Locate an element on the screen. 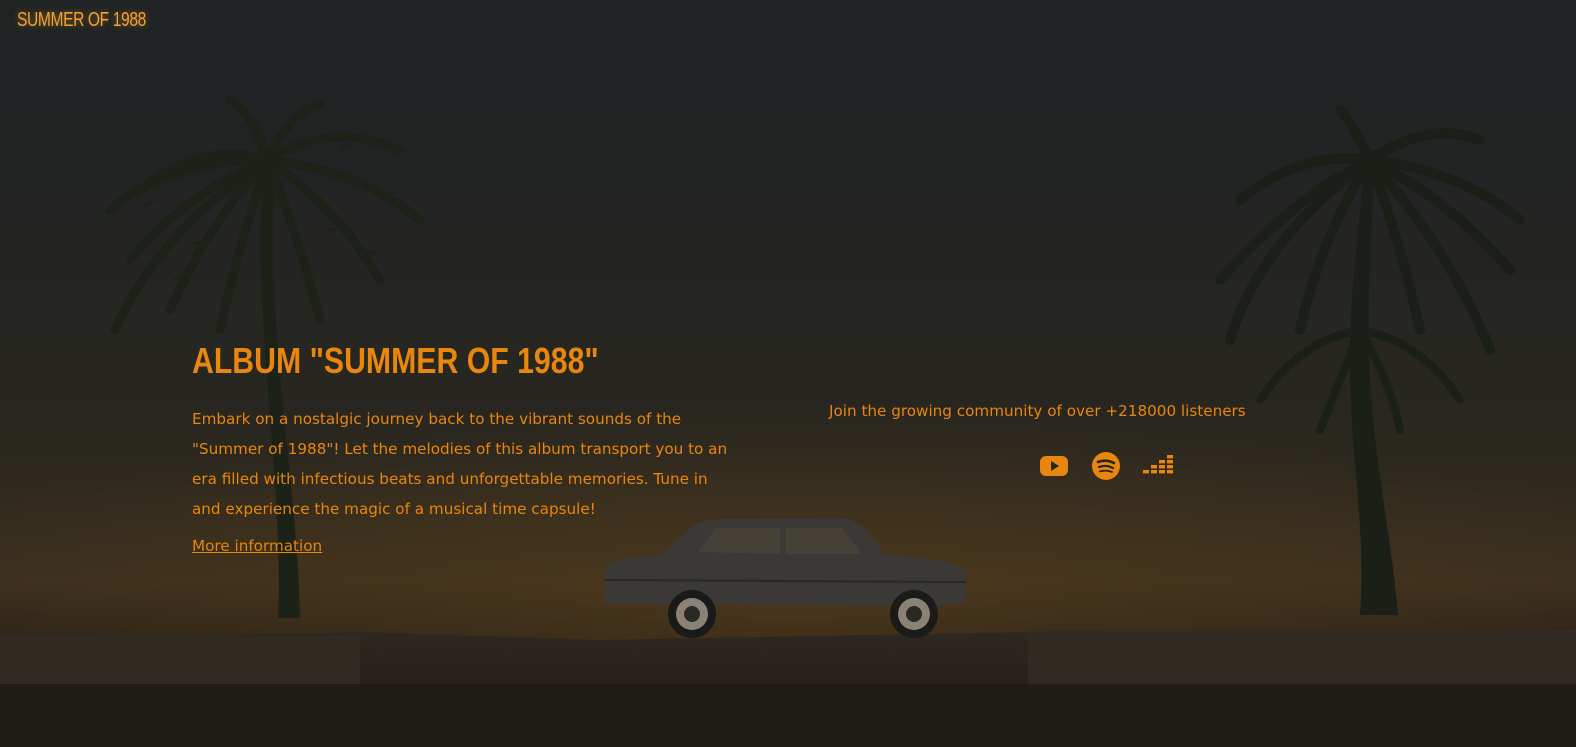  spotify-icon is located at coordinates (1106, 466).